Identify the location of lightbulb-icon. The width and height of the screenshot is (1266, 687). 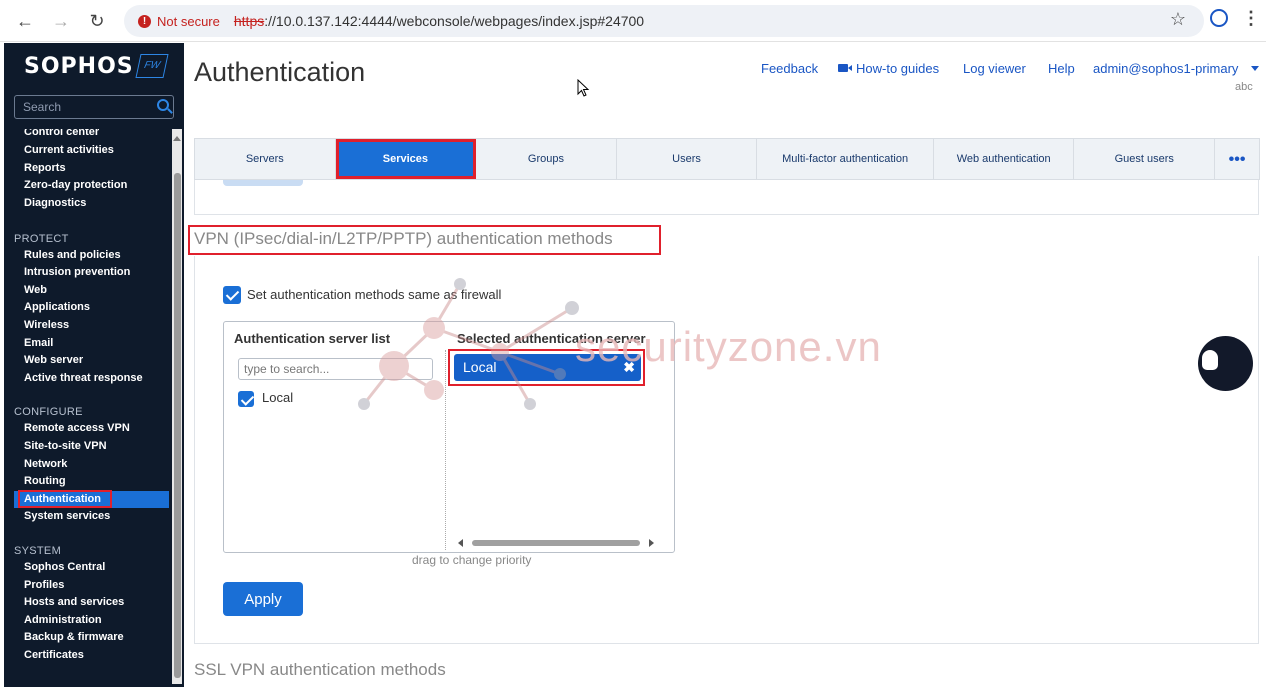
(1210, 360).